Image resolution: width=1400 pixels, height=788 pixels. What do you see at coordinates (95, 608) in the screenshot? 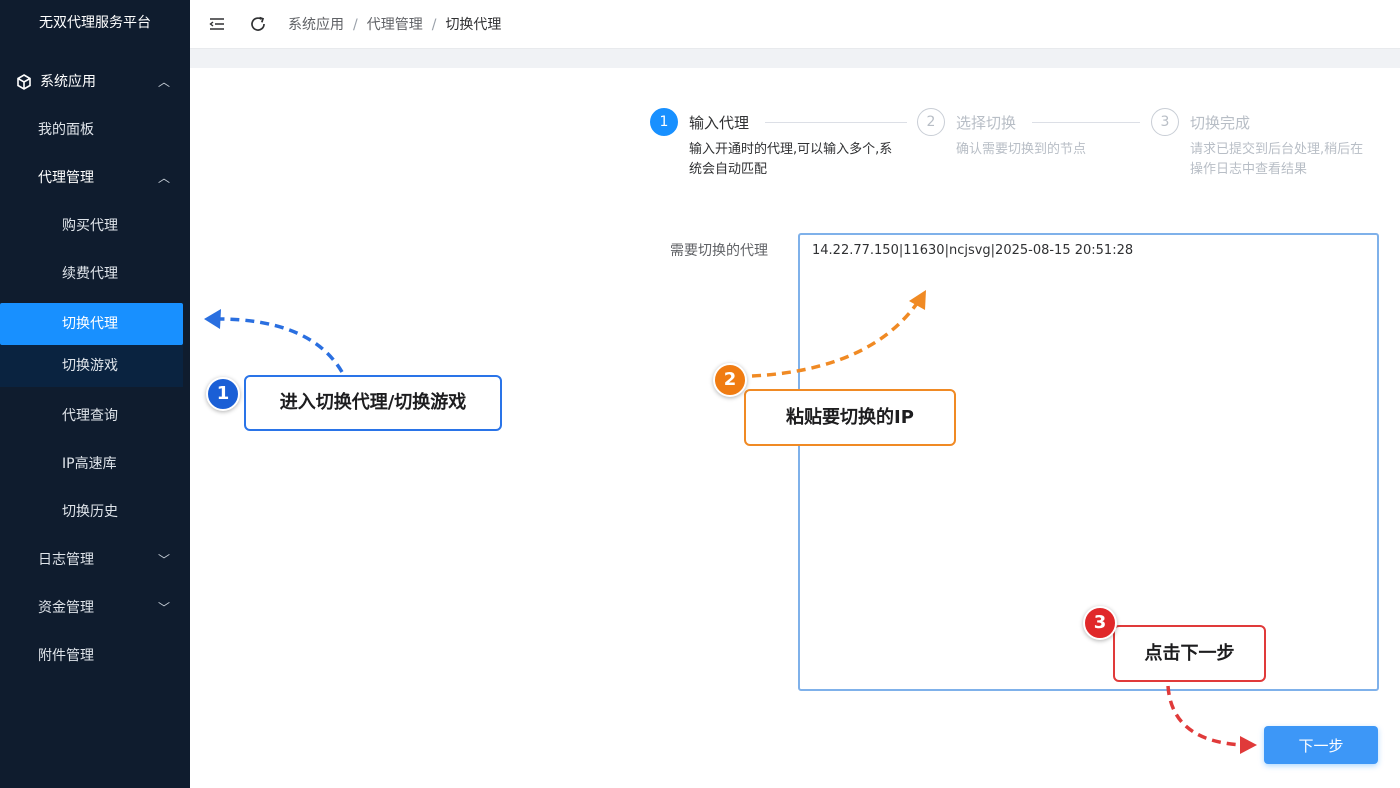
I see `sidebar-item-fund-management: 资金管理 ﹀` at bounding box center [95, 608].